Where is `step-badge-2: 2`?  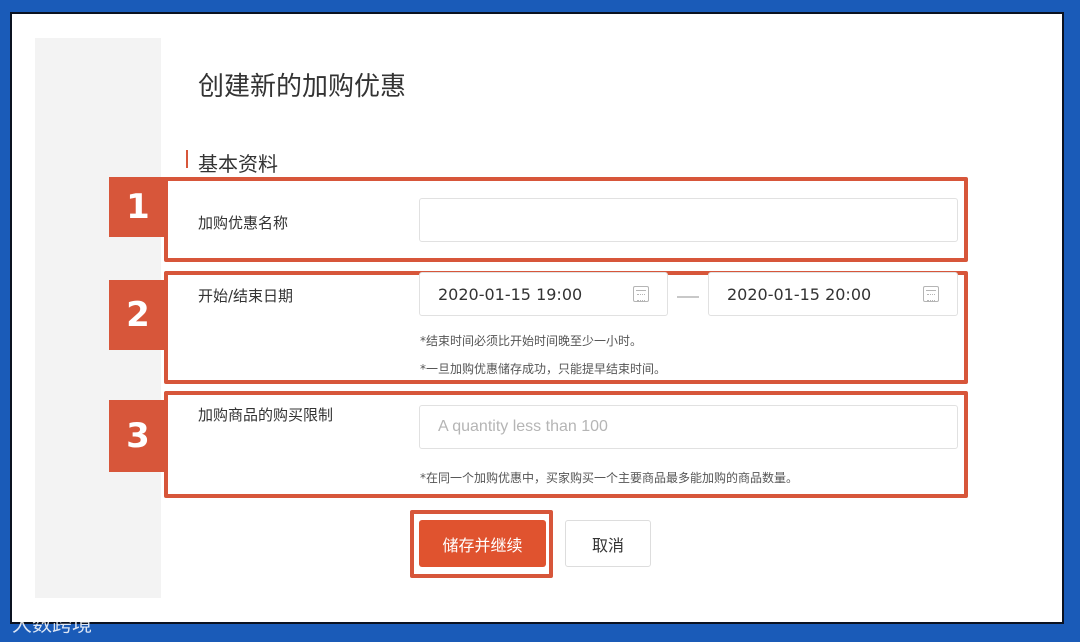 step-badge-2: 2 is located at coordinates (138, 315).